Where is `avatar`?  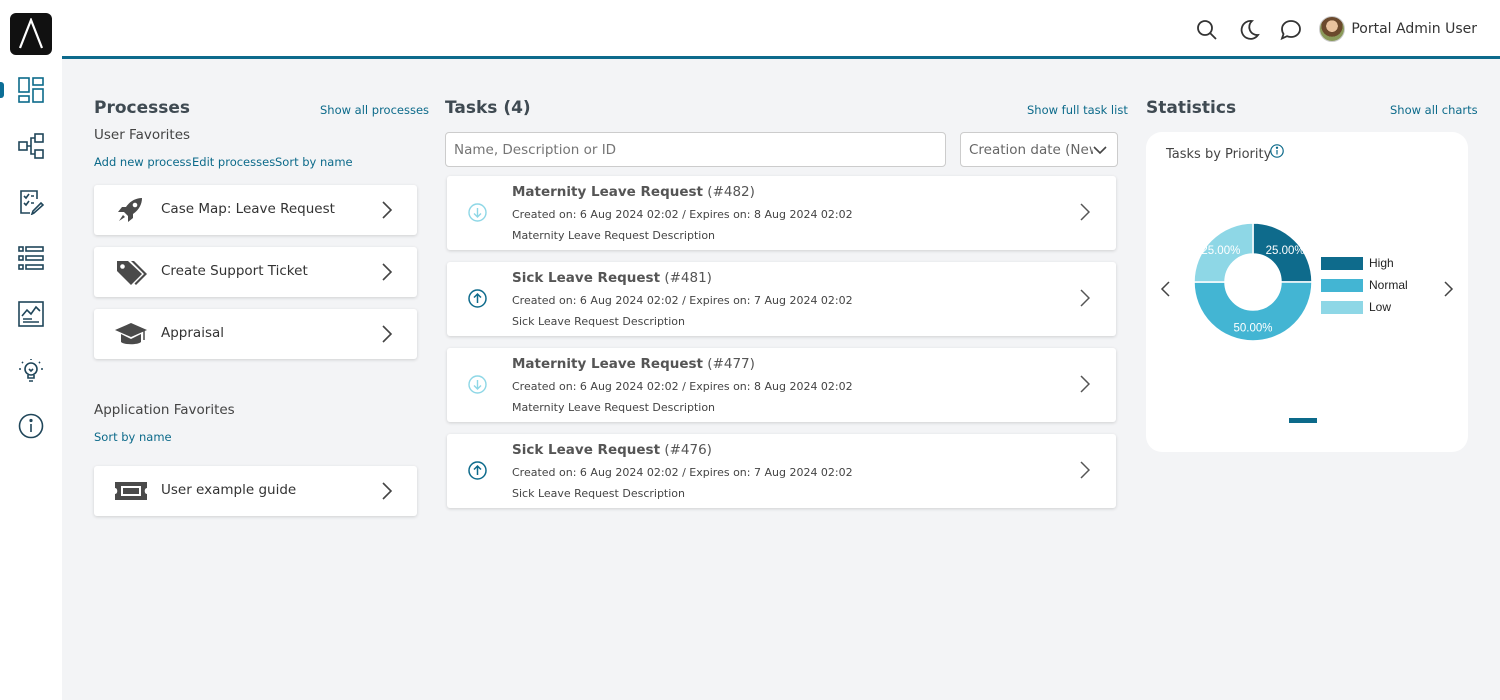
avatar is located at coordinates (1332, 29).